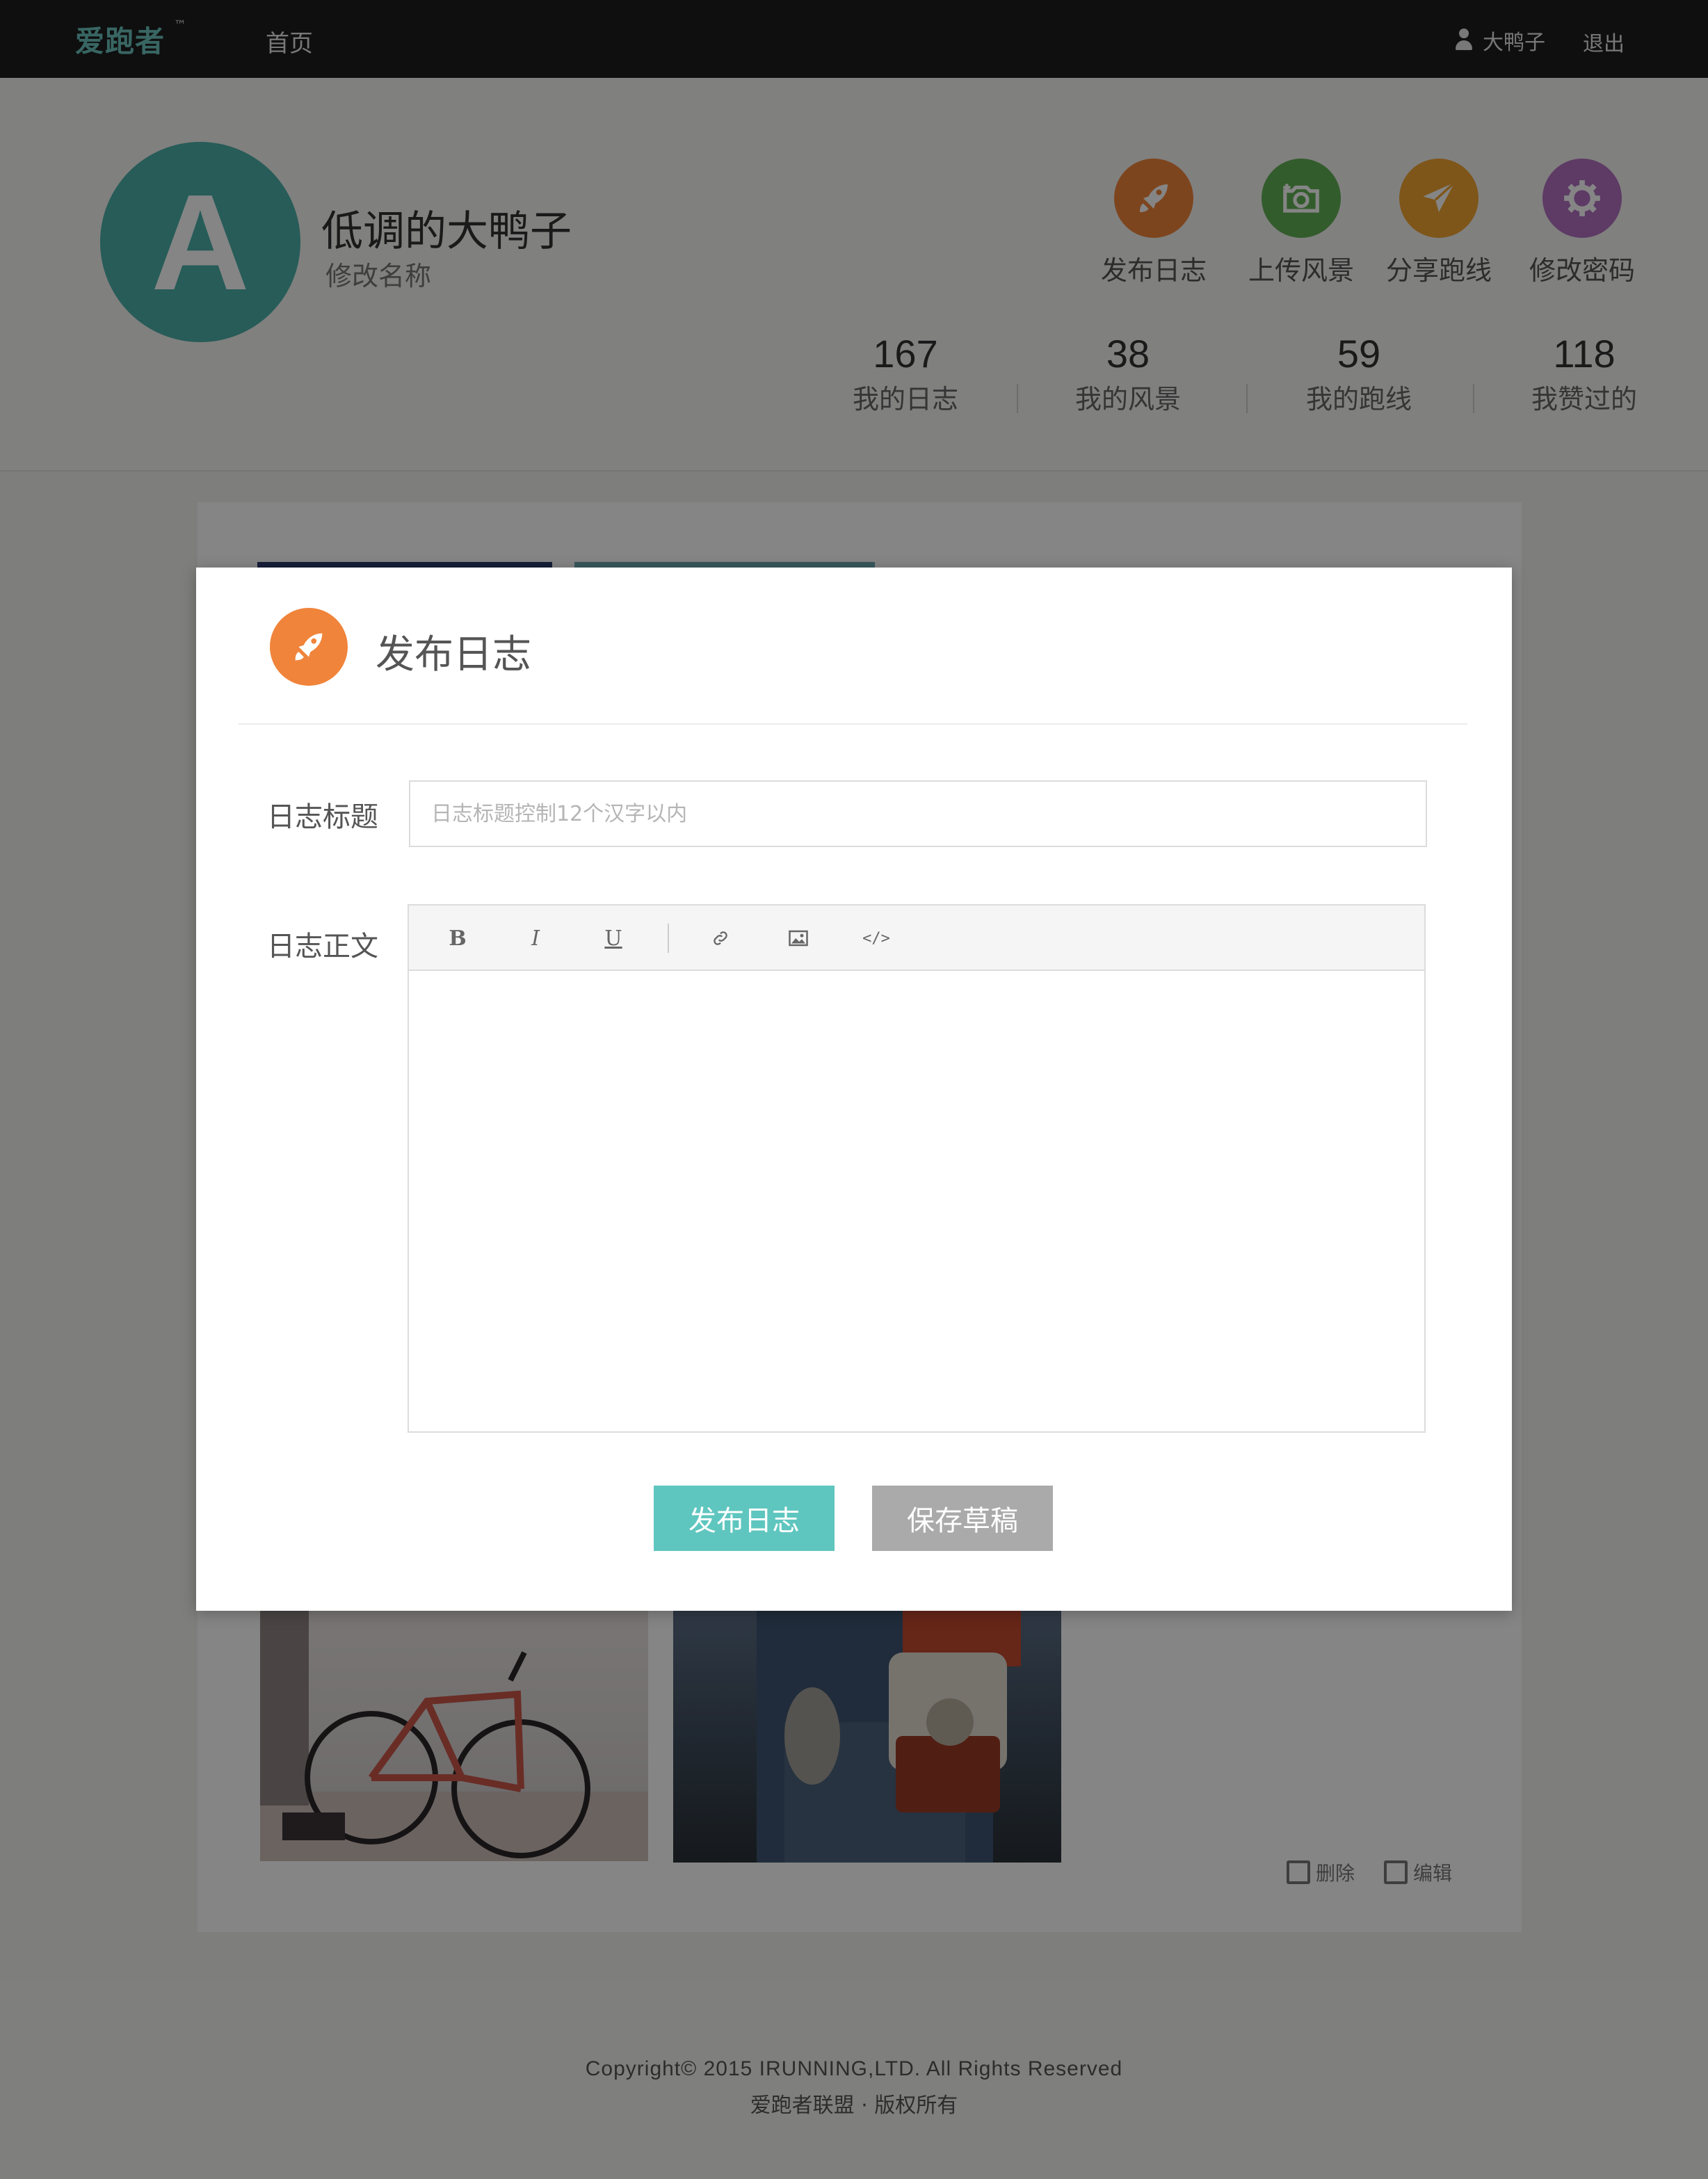 The width and height of the screenshot is (1708, 2179). Describe the element at coordinates (535, 938) in the screenshot. I see `italic-button: I` at that location.